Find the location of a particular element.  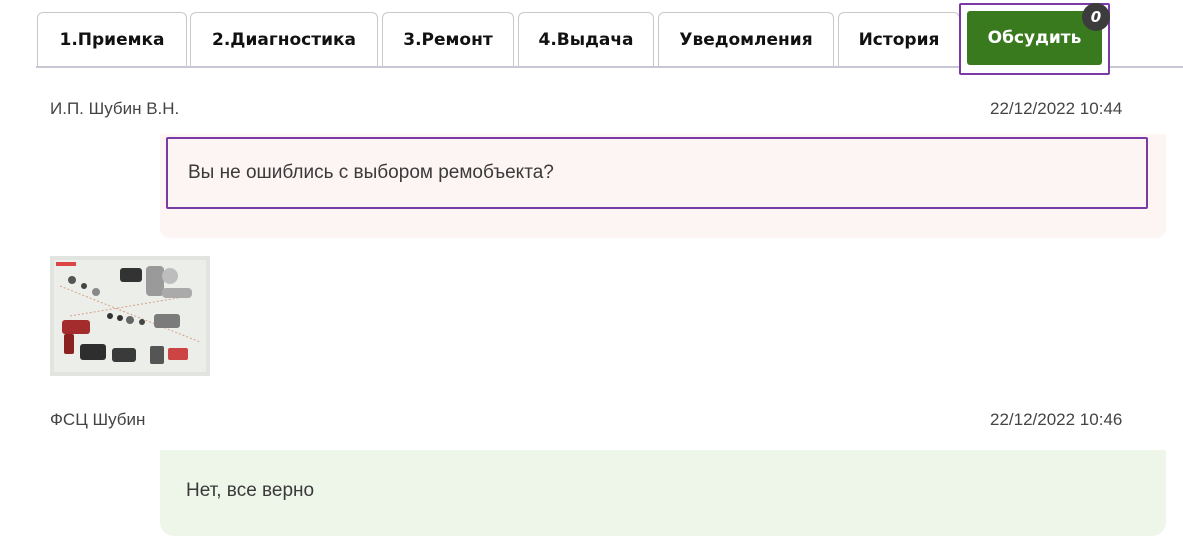

unread-count-badge: 0 is located at coordinates (1096, 17).